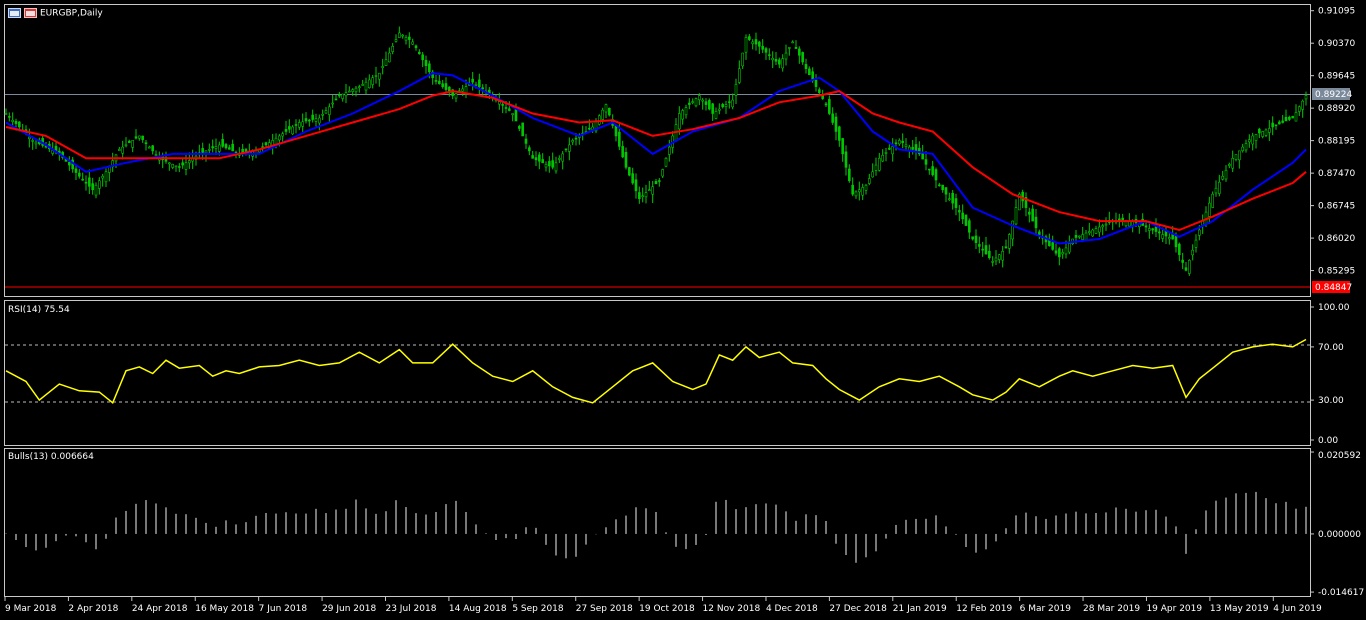  Describe the element at coordinates (1331, 348) in the screenshot. I see `rsi-tick-label: 70.00` at that location.